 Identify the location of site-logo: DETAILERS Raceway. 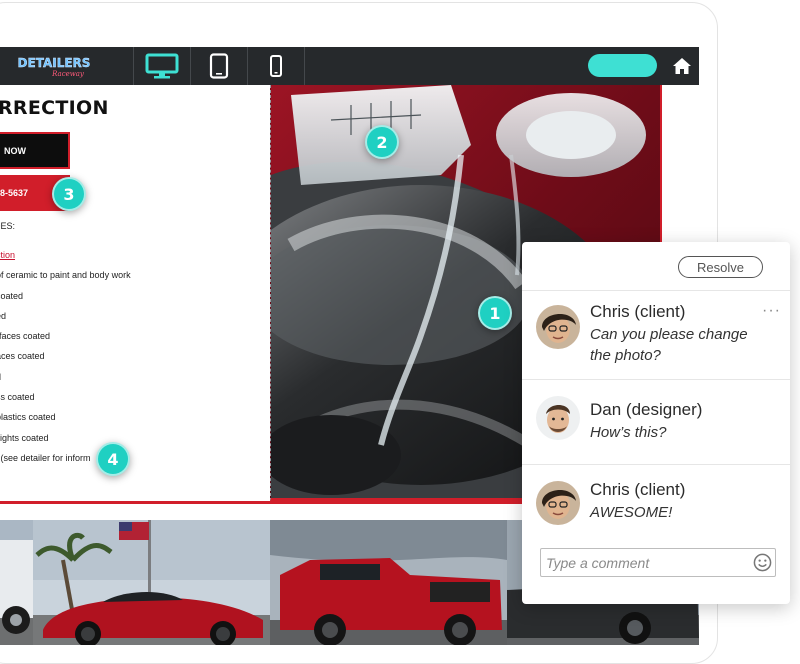
(54, 67).